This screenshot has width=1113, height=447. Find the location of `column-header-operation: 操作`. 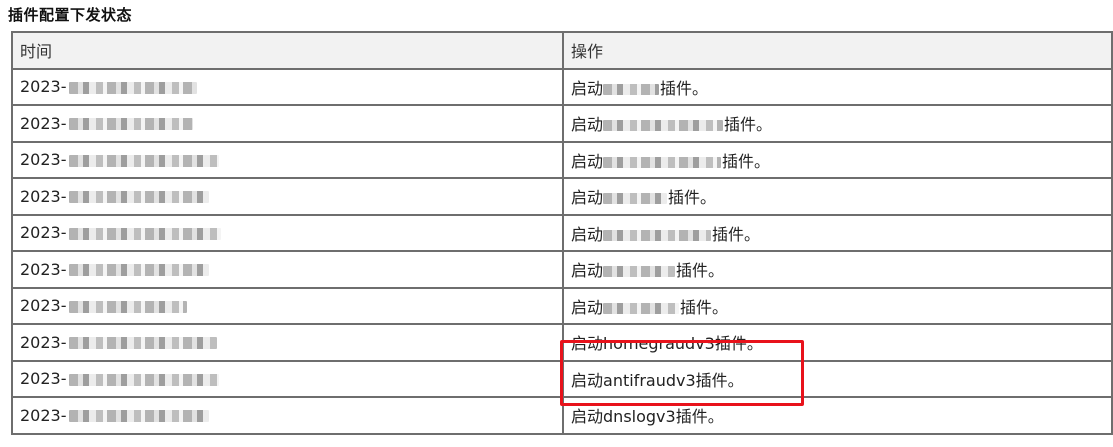

column-header-operation: 操作 is located at coordinates (837, 50).